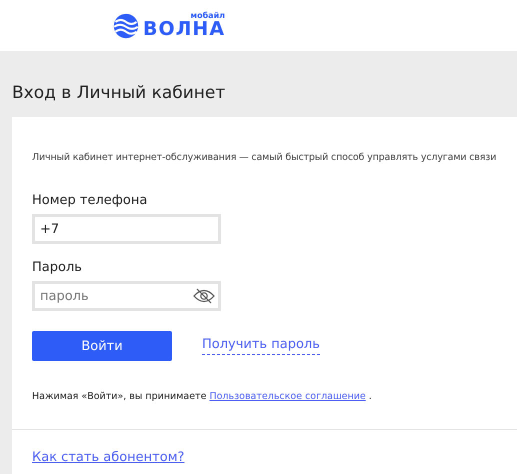 The width and height of the screenshot is (517, 474). What do you see at coordinates (261, 346) in the screenshot?
I see `get-password-link: Получить пароль` at bounding box center [261, 346].